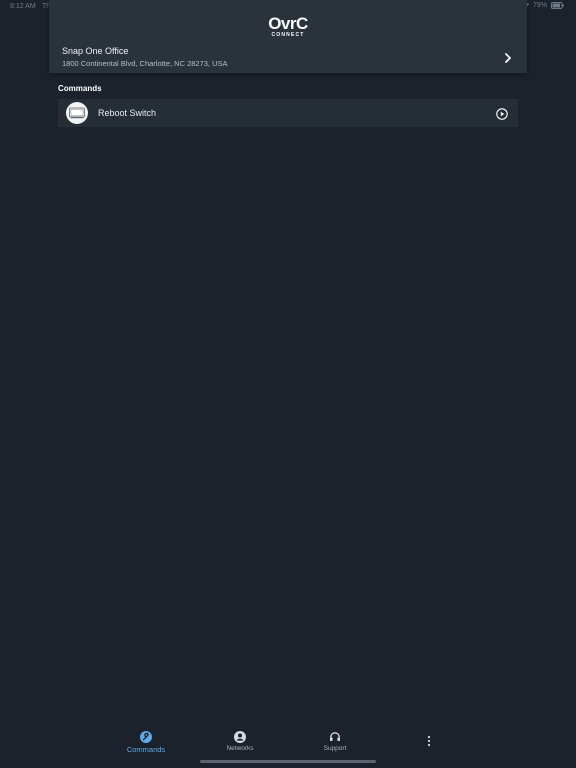 This screenshot has width=576, height=768. Describe the element at coordinates (539, 5) in the screenshot. I see `battery-percent: 79%` at that location.